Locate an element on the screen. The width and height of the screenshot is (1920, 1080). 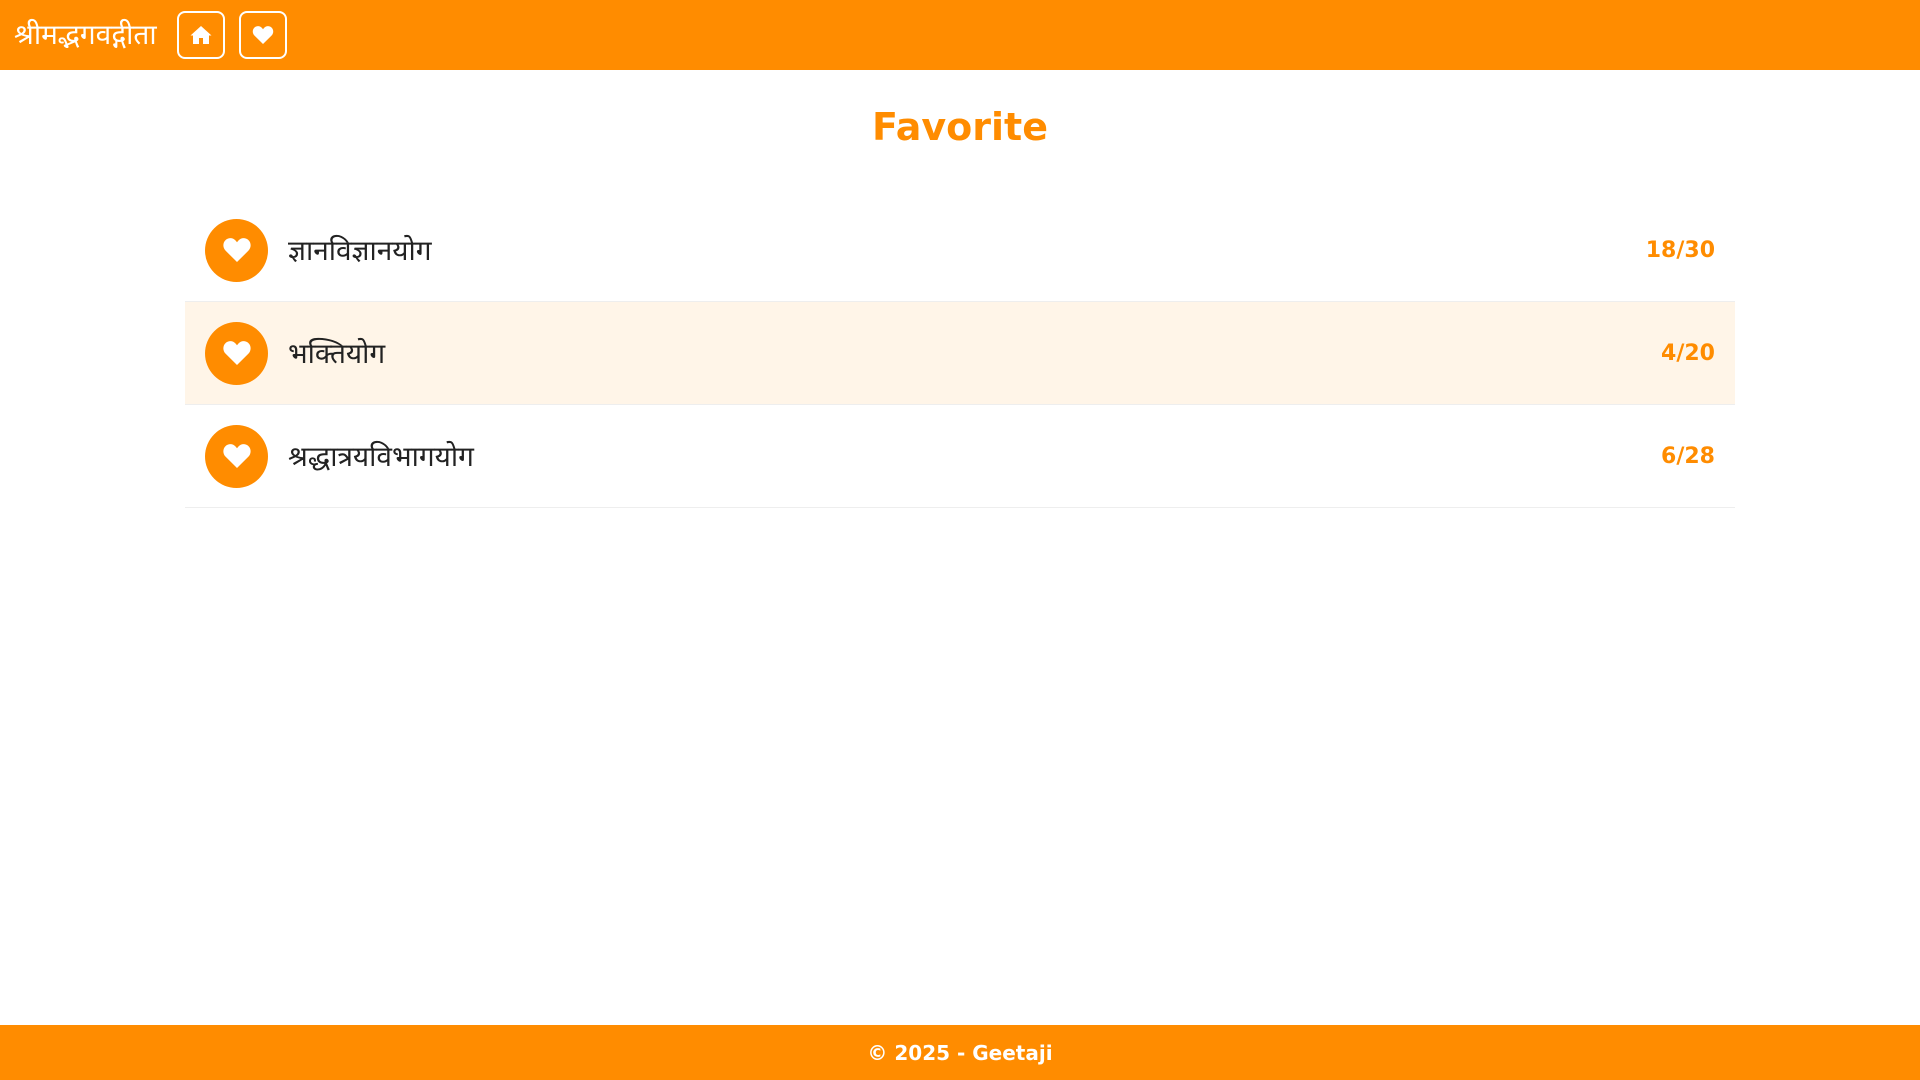
favorites-button is located at coordinates (262, 35).